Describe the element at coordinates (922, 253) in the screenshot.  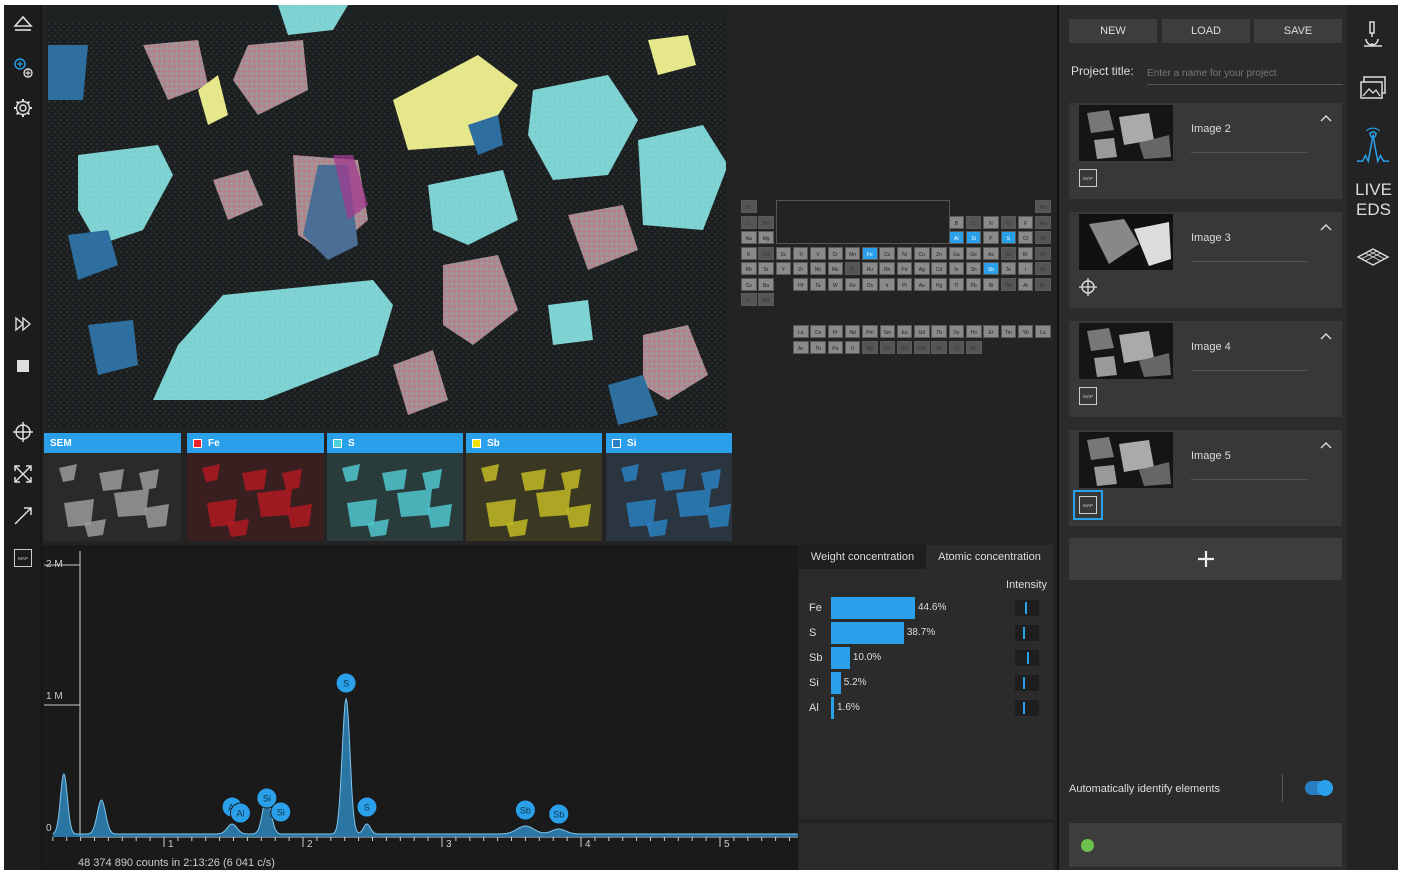
I see `element-cu: Cu` at that location.